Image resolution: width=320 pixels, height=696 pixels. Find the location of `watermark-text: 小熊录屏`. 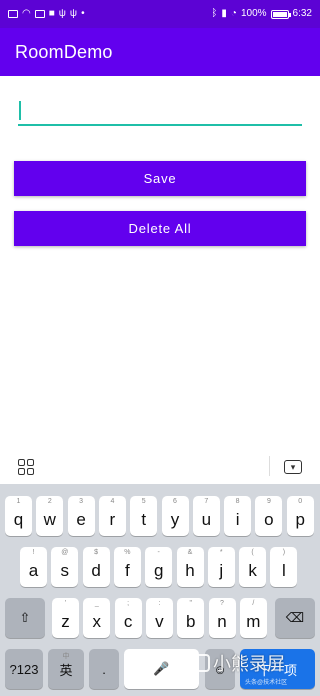

watermark-text: 小熊录屏 is located at coordinates (249, 664).